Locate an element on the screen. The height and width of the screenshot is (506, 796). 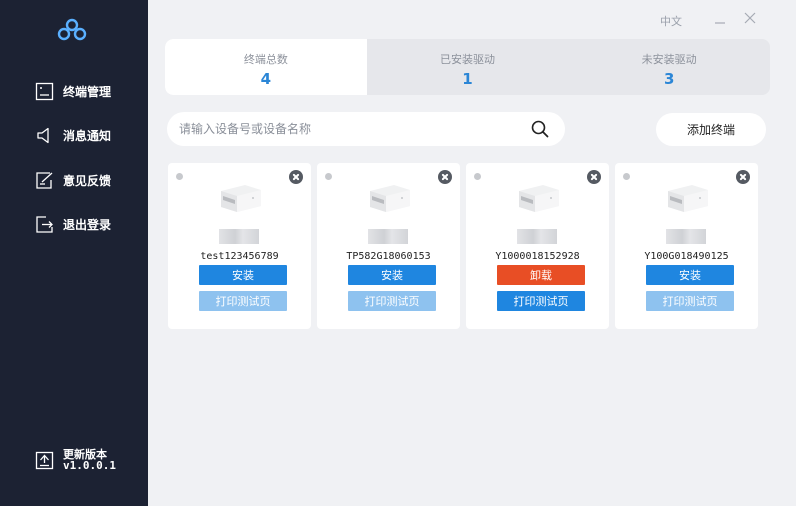
upload-icon is located at coordinates (44, 460).